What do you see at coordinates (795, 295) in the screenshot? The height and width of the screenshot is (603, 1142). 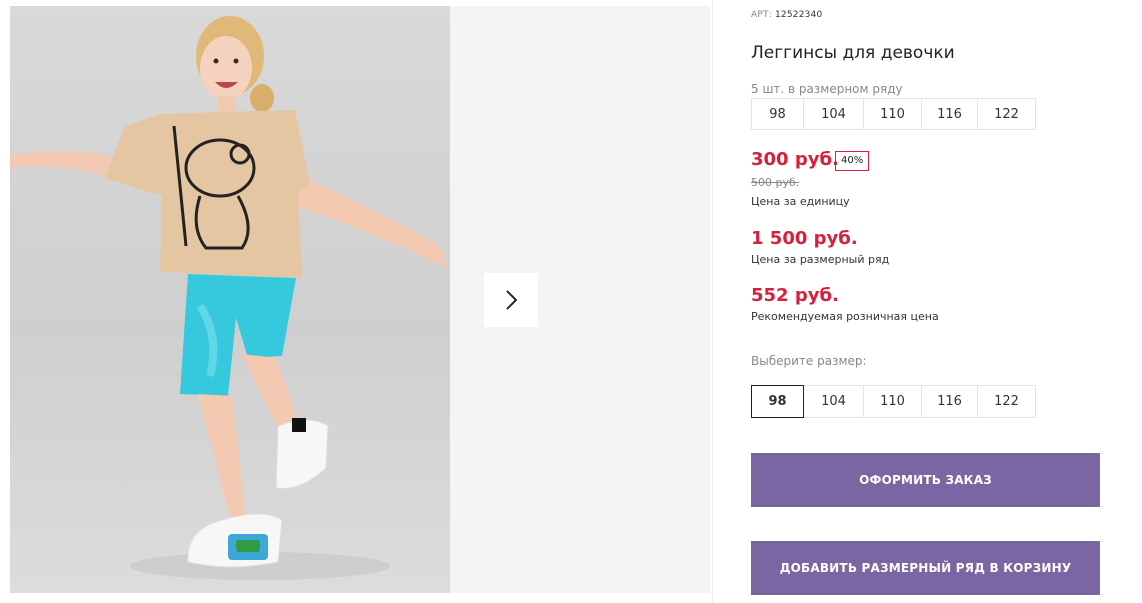 I see `retail-price: 552 руб.` at bounding box center [795, 295].